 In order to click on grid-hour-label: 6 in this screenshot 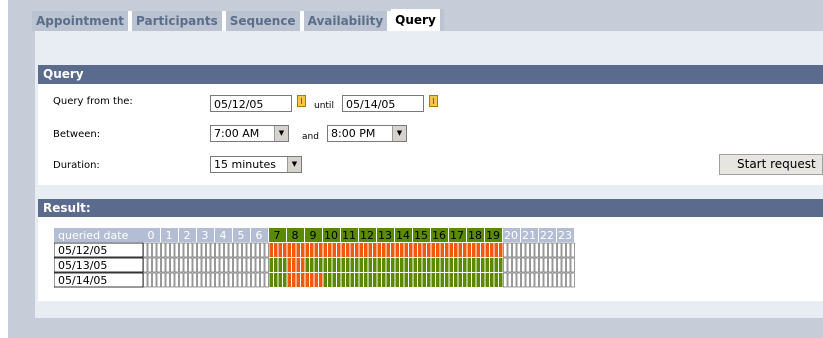, I will do `click(259, 235)`.